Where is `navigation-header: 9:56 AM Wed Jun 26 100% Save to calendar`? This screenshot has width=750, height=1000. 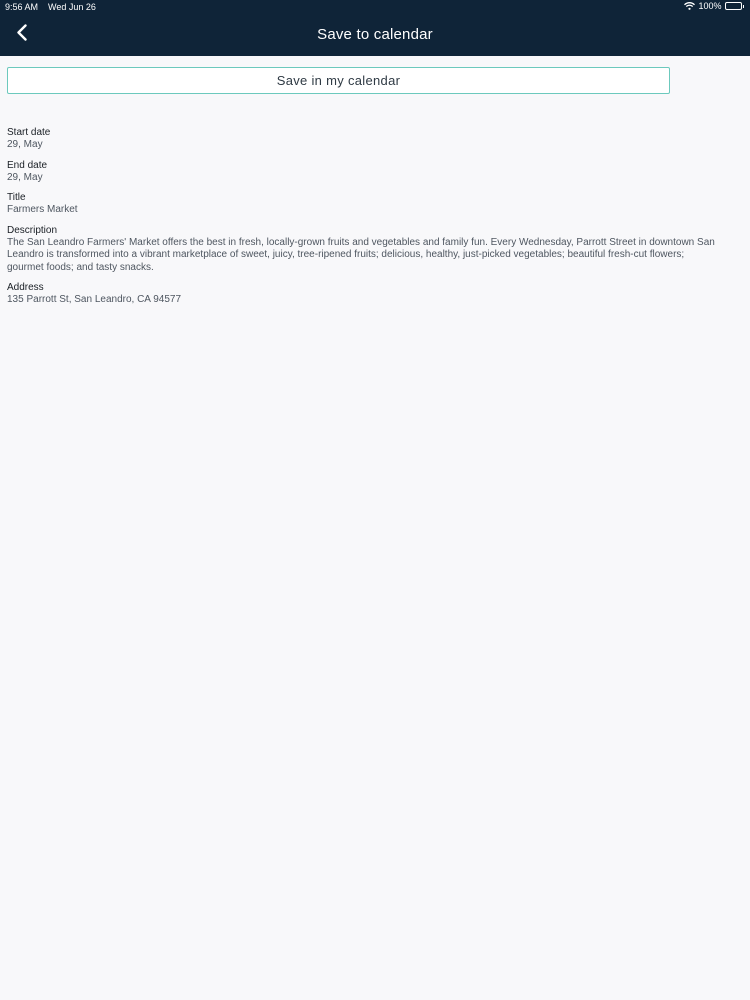
navigation-header: 9:56 AM Wed Jun 26 100% Save to calendar is located at coordinates (375, 28).